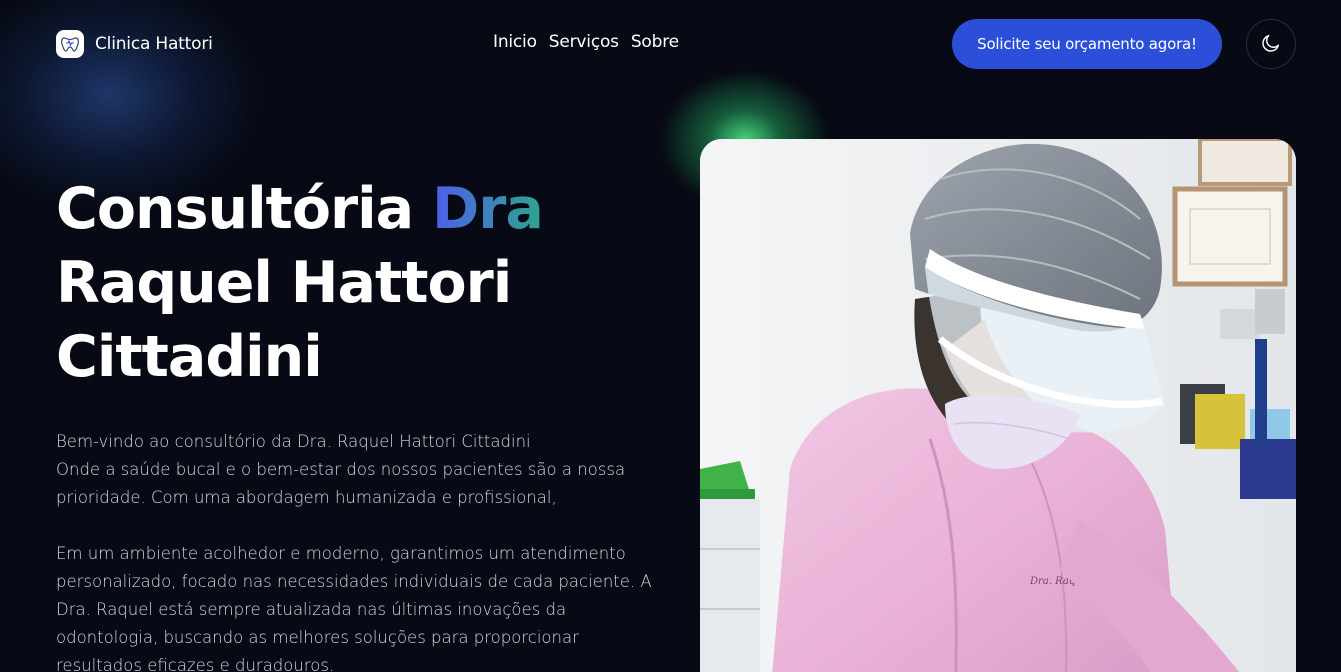 The height and width of the screenshot is (672, 1341). I want to click on tooth-heart-icon, so click(70, 44).